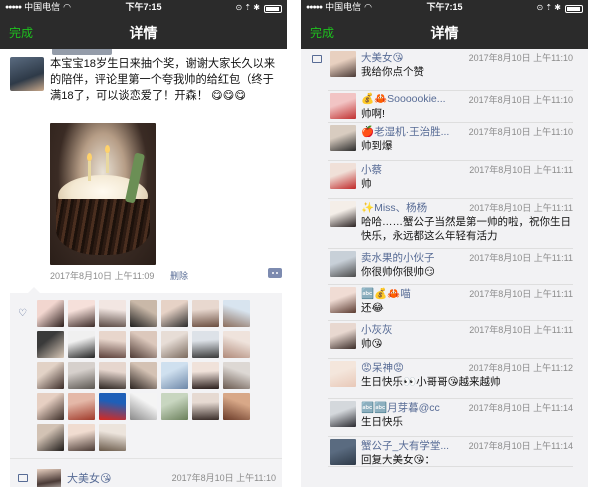 The width and height of the screenshot is (589, 487). What do you see at coordinates (520, 368) in the screenshot?
I see `comment-time: 2017年8月10日 上午11:12` at bounding box center [520, 368].